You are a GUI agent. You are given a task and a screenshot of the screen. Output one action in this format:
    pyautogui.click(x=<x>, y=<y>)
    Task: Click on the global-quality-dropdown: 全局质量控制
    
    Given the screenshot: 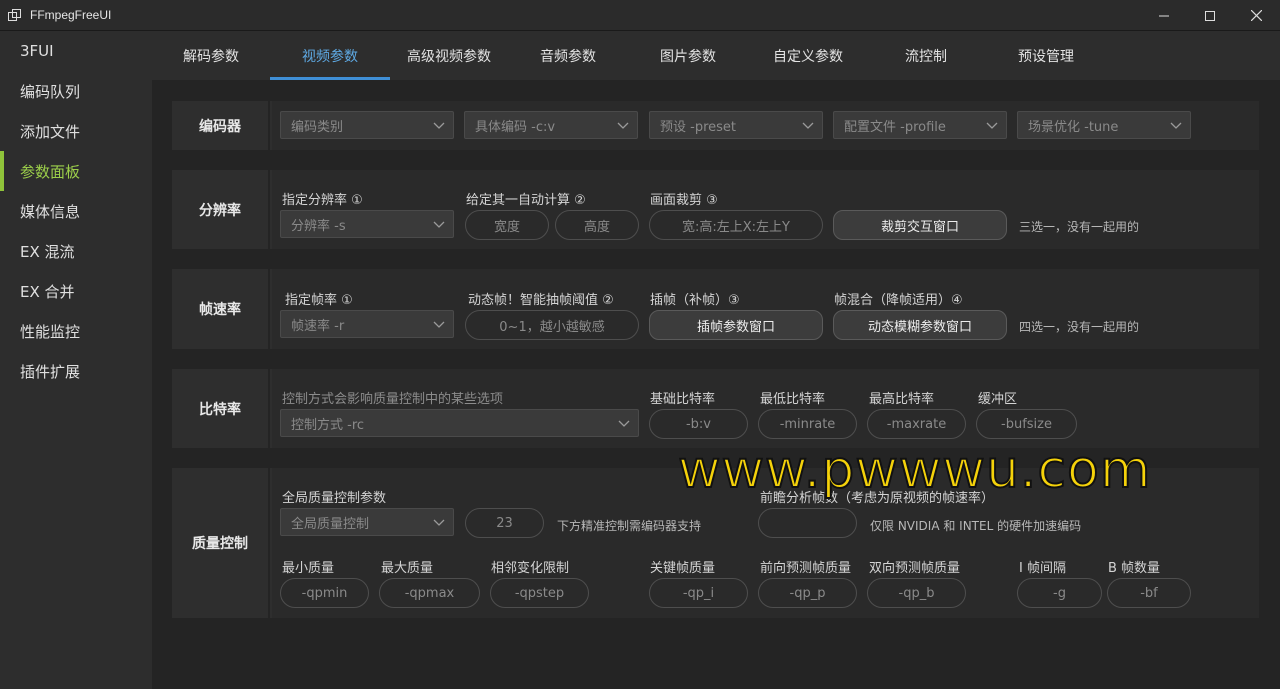 What is the action you would take?
    pyautogui.click(x=367, y=522)
    